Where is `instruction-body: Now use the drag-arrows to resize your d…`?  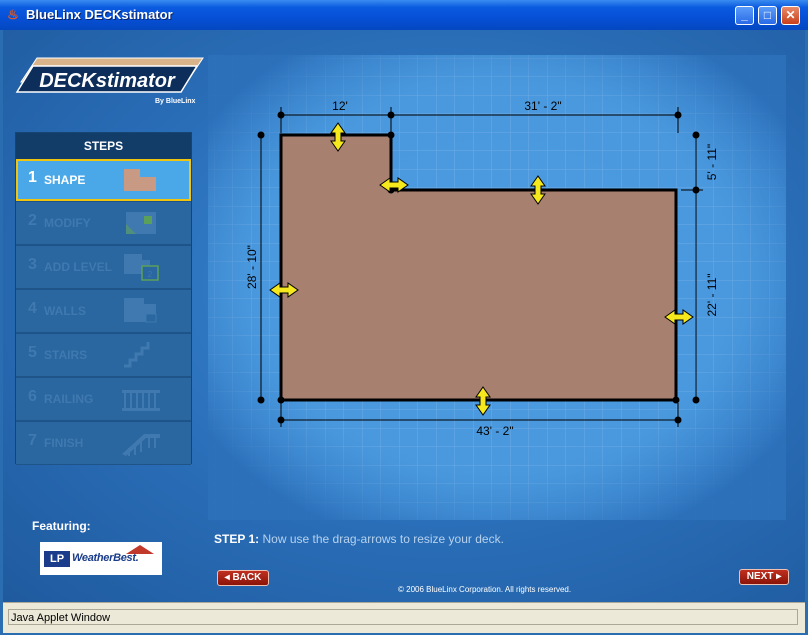
instruction-body: Now use the drag-arrows to resize your d… is located at coordinates (383, 539).